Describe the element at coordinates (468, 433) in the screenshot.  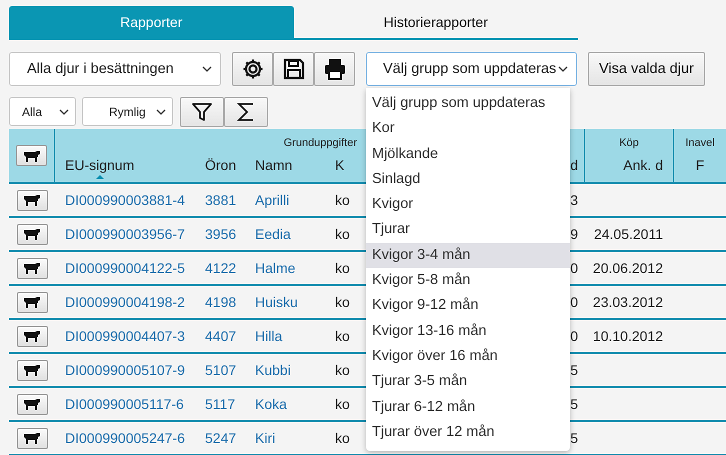
I see `dropdown-option: Tjurar över 12 mån` at that location.